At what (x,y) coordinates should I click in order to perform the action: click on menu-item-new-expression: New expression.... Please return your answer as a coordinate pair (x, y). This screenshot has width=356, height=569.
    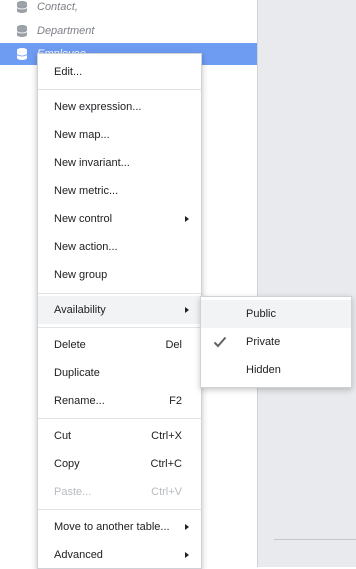
    Looking at the image, I should click on (119, 107).